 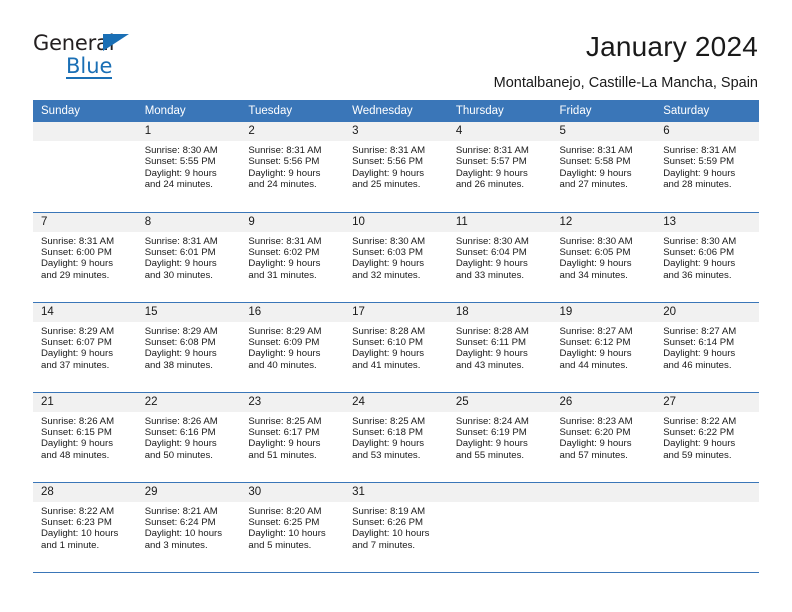 I want to click on day-daylight2-text: and 48 minutes., so click(x=75, y=455).